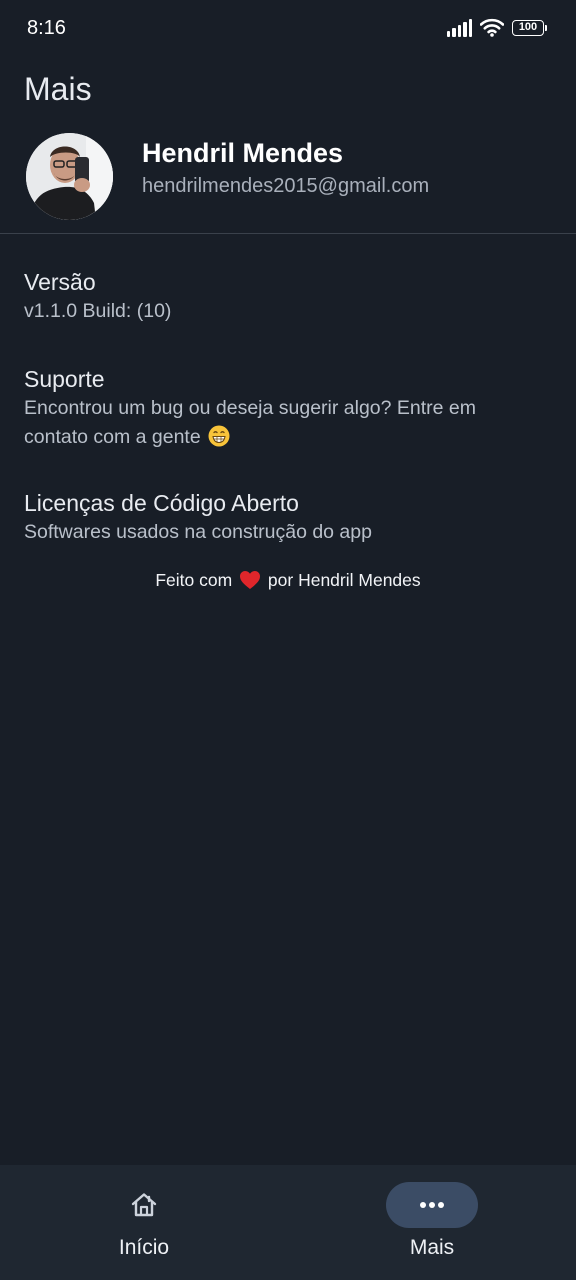 The image size is (576, 1280). I want to click on version-item: Versão v1.1.0 Build: (10), so click(289, 296).